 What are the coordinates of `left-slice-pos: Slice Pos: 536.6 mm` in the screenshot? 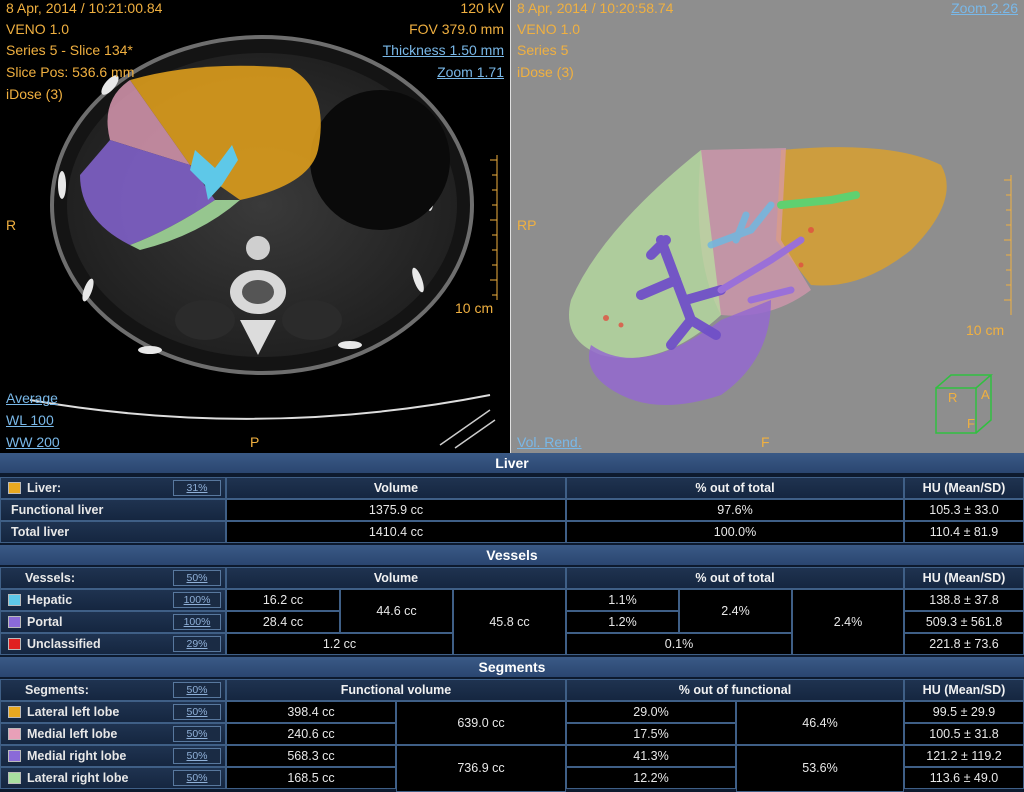 It's located at (70, 72).